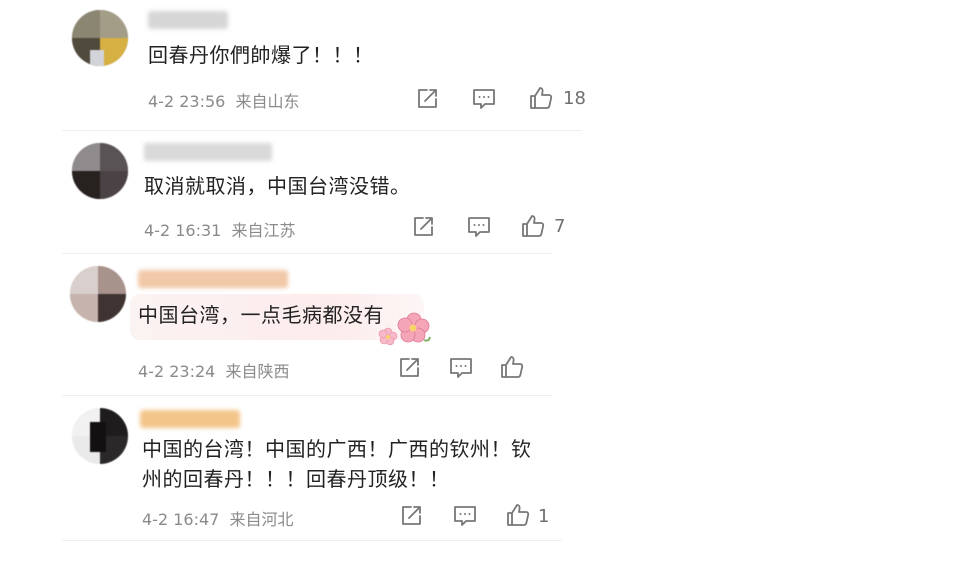 Image resolution: width=960 pixels, height=563 pixels. What do you see at coordinates (187, 101) in the screenshot?
I see `comment-time: 4-2 23:56` at bounding box center [187, 101].